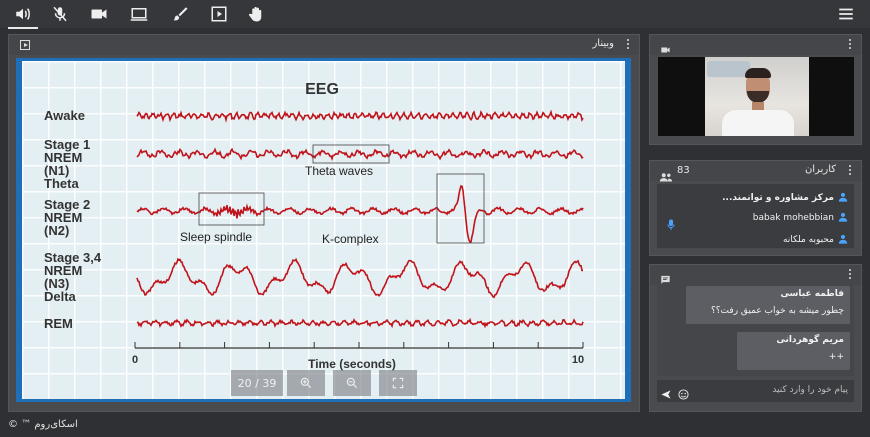 The width and height of the screenshot is (870, 437). Describe the element at coordinates (23, 17) in the screenshot. I see `speaker-icon` at that location.